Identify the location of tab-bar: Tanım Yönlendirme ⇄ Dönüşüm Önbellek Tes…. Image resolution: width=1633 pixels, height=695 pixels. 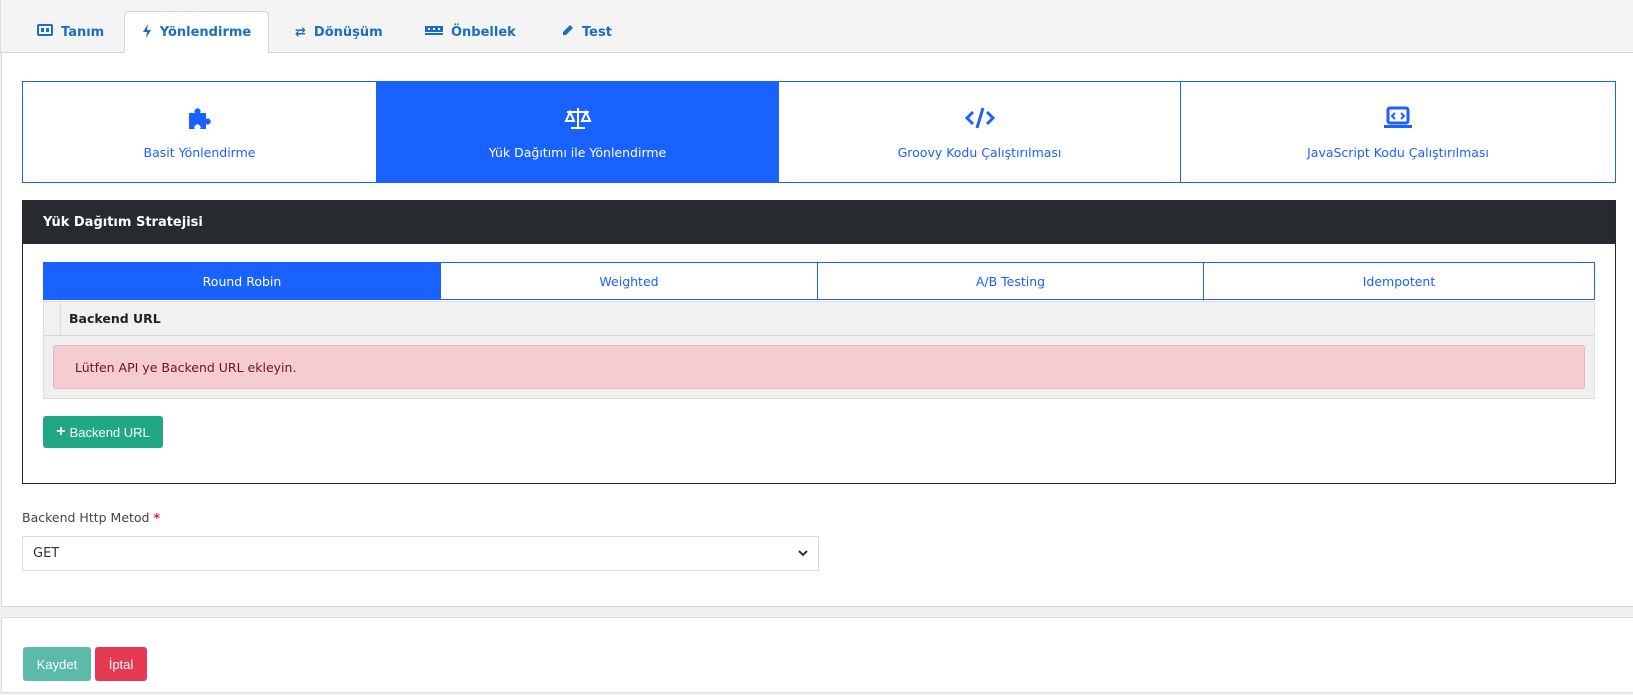
(816, 27).